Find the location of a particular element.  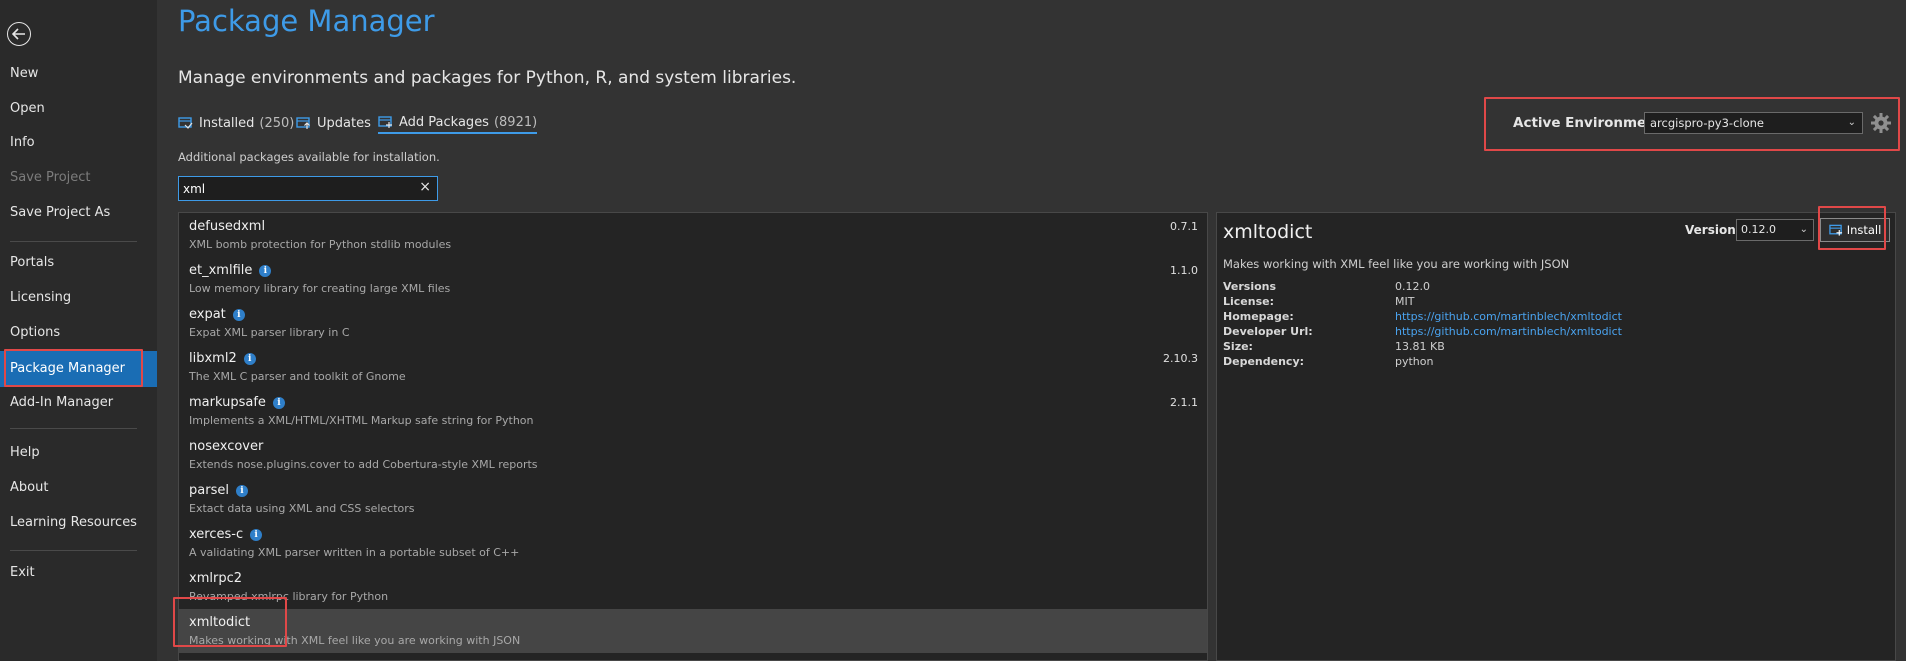

package-version: 2.1.1 is located at coordinates (1184, 402).